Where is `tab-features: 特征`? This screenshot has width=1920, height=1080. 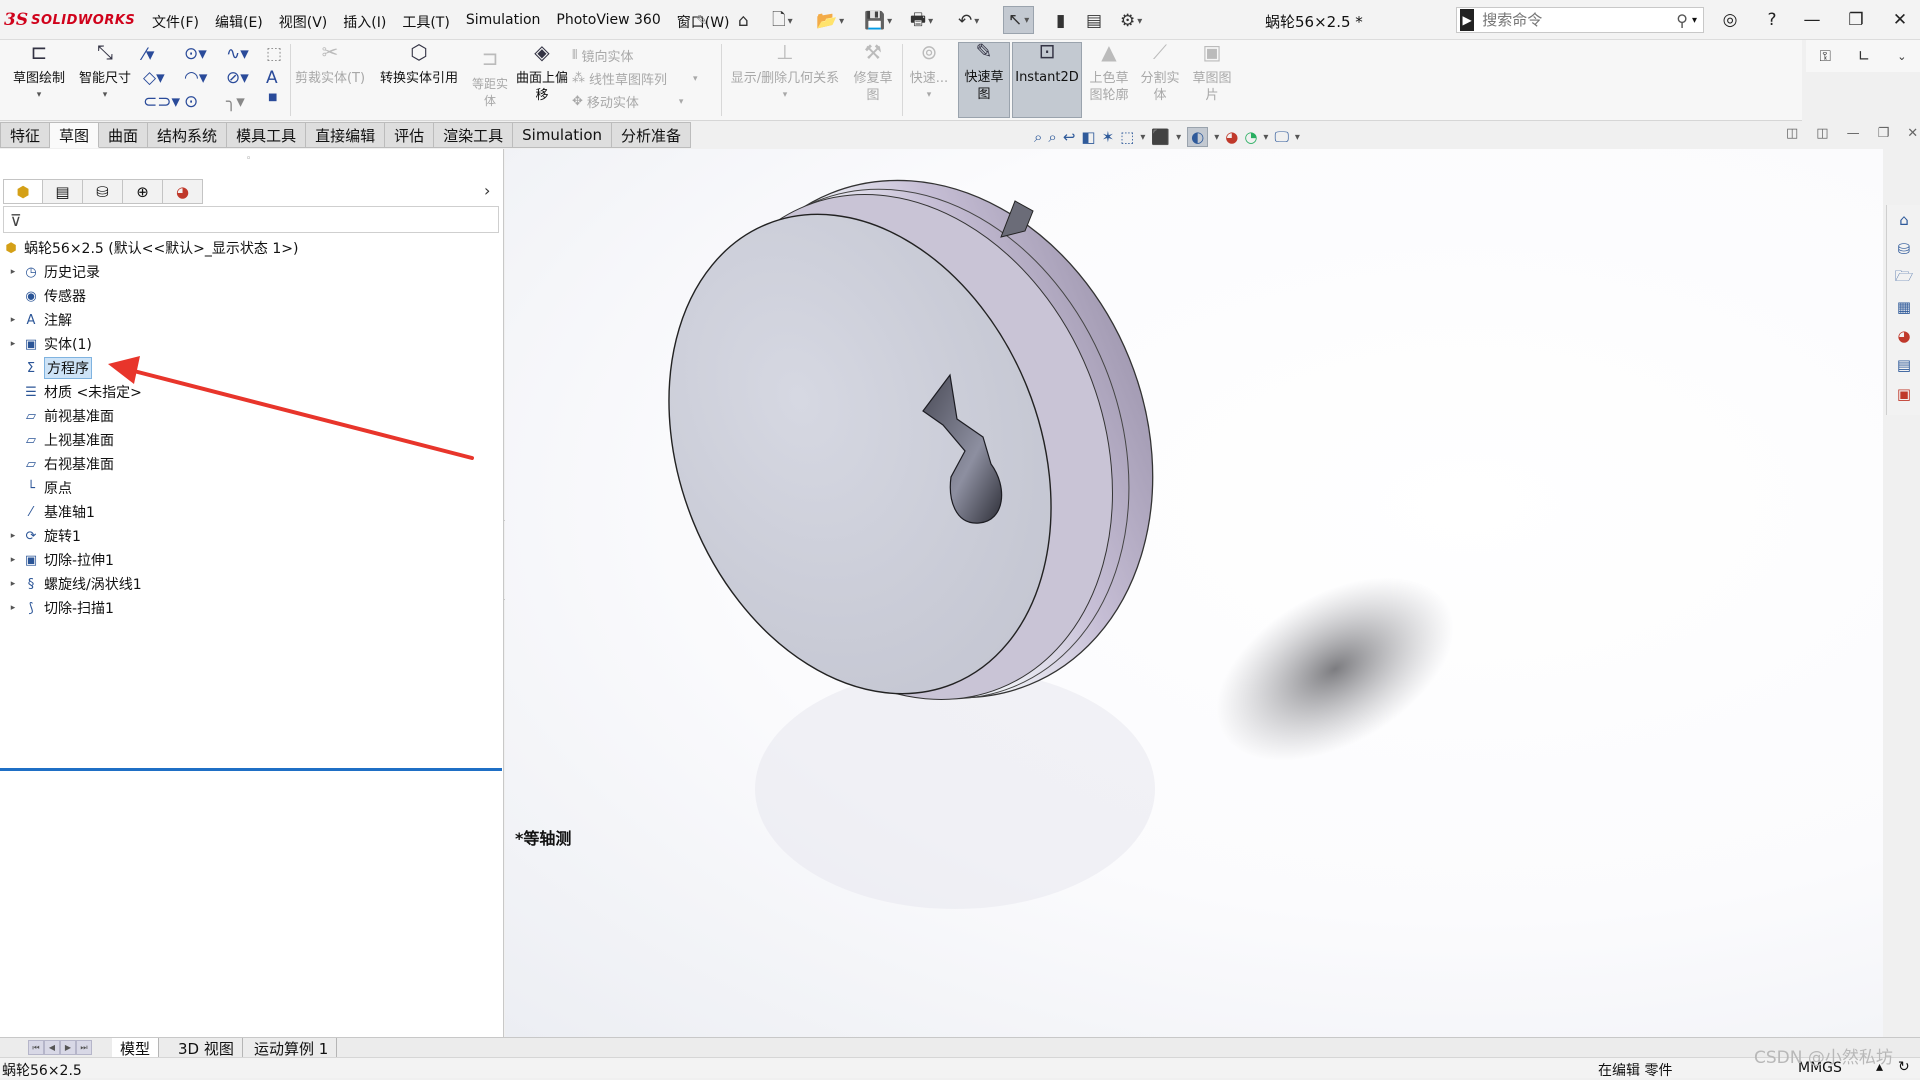
tab-features: 特征 is located at coordinates (25, 135).